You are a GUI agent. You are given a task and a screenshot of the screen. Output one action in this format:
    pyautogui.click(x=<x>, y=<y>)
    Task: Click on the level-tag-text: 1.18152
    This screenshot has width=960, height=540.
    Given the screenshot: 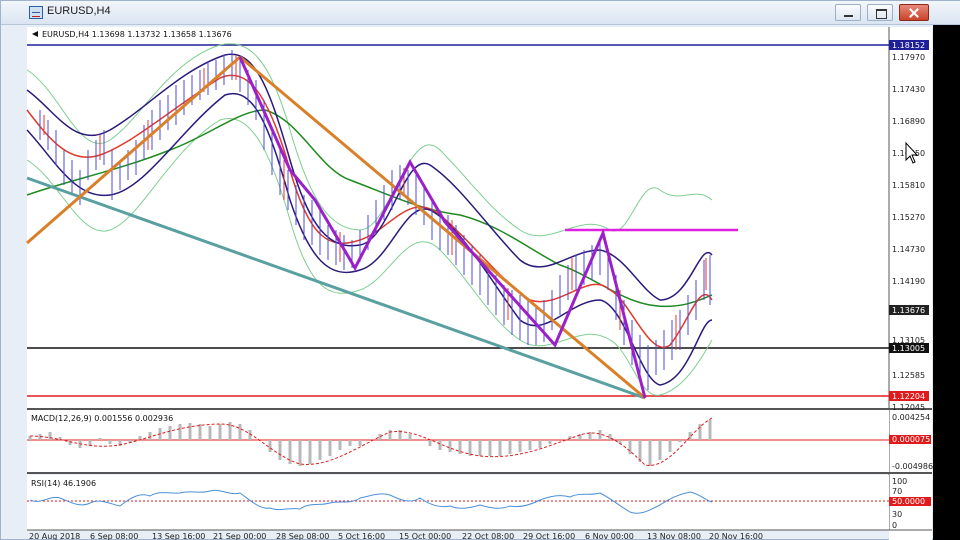 What is the action you would take?
    pyautogui.click(x=908, y=45)
    